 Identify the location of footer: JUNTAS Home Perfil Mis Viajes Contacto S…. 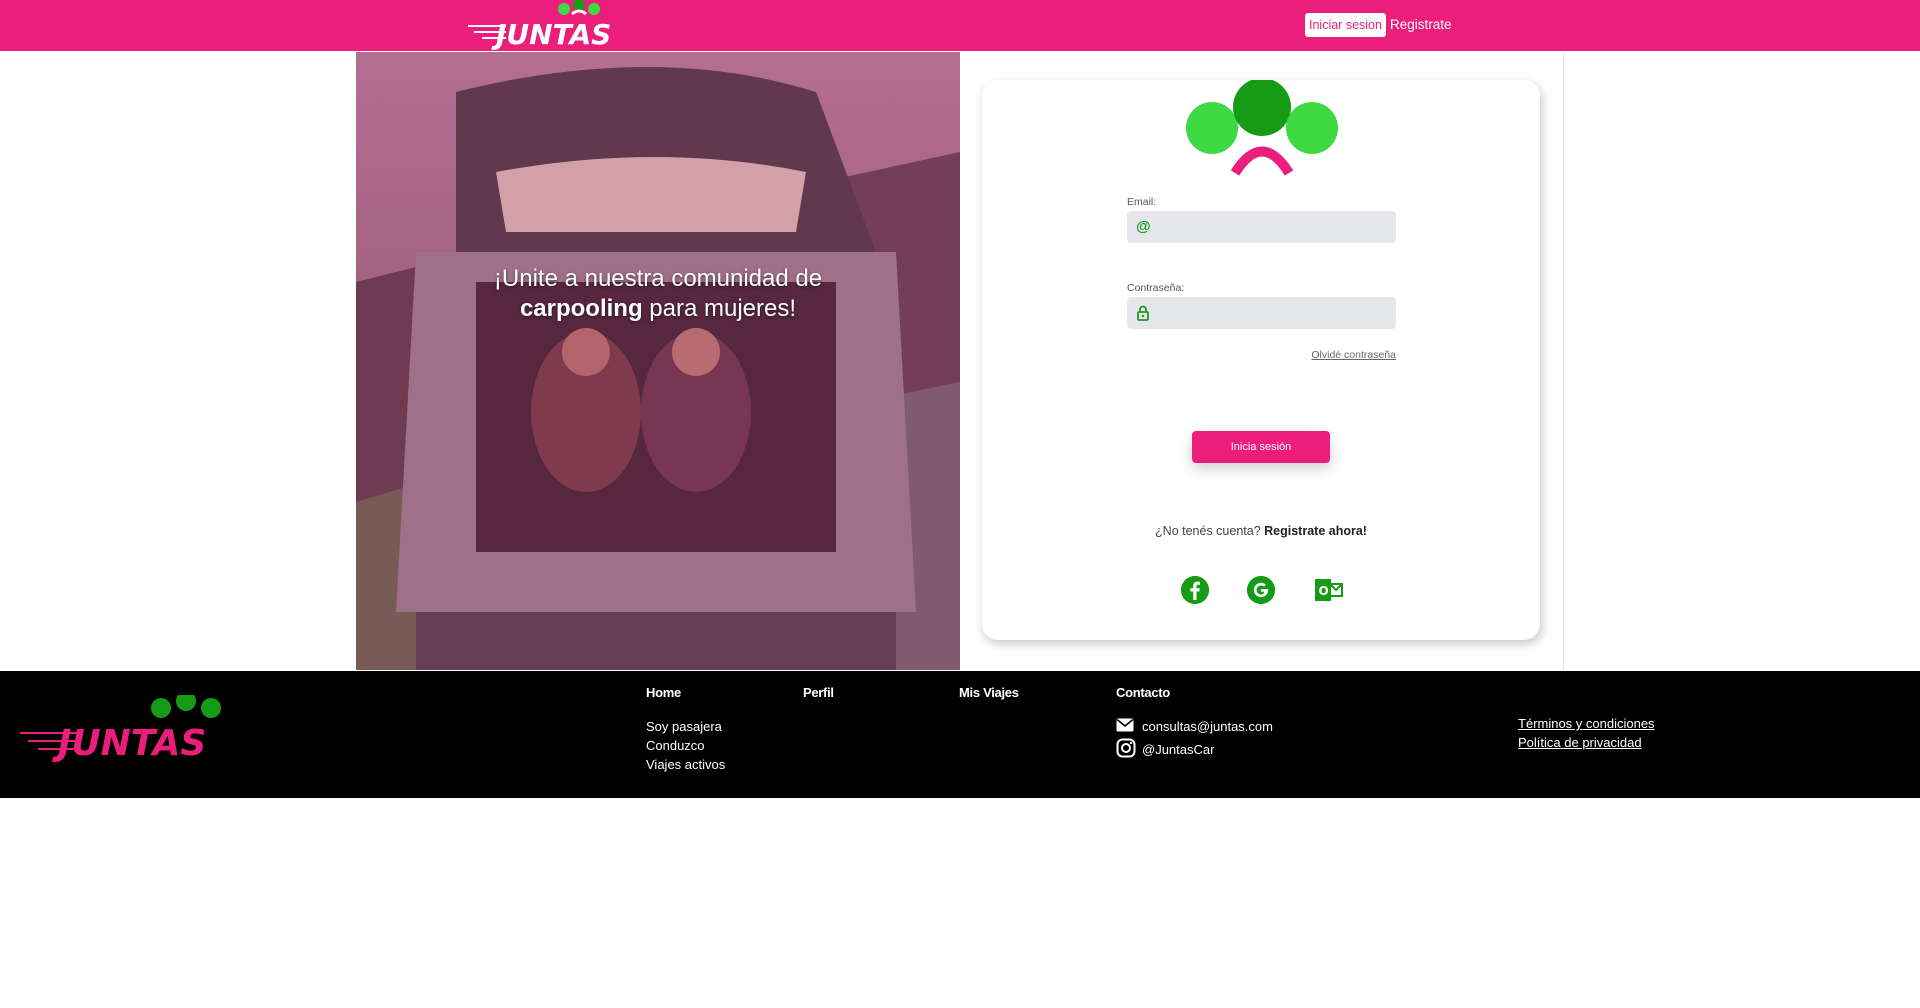
(960, 734).